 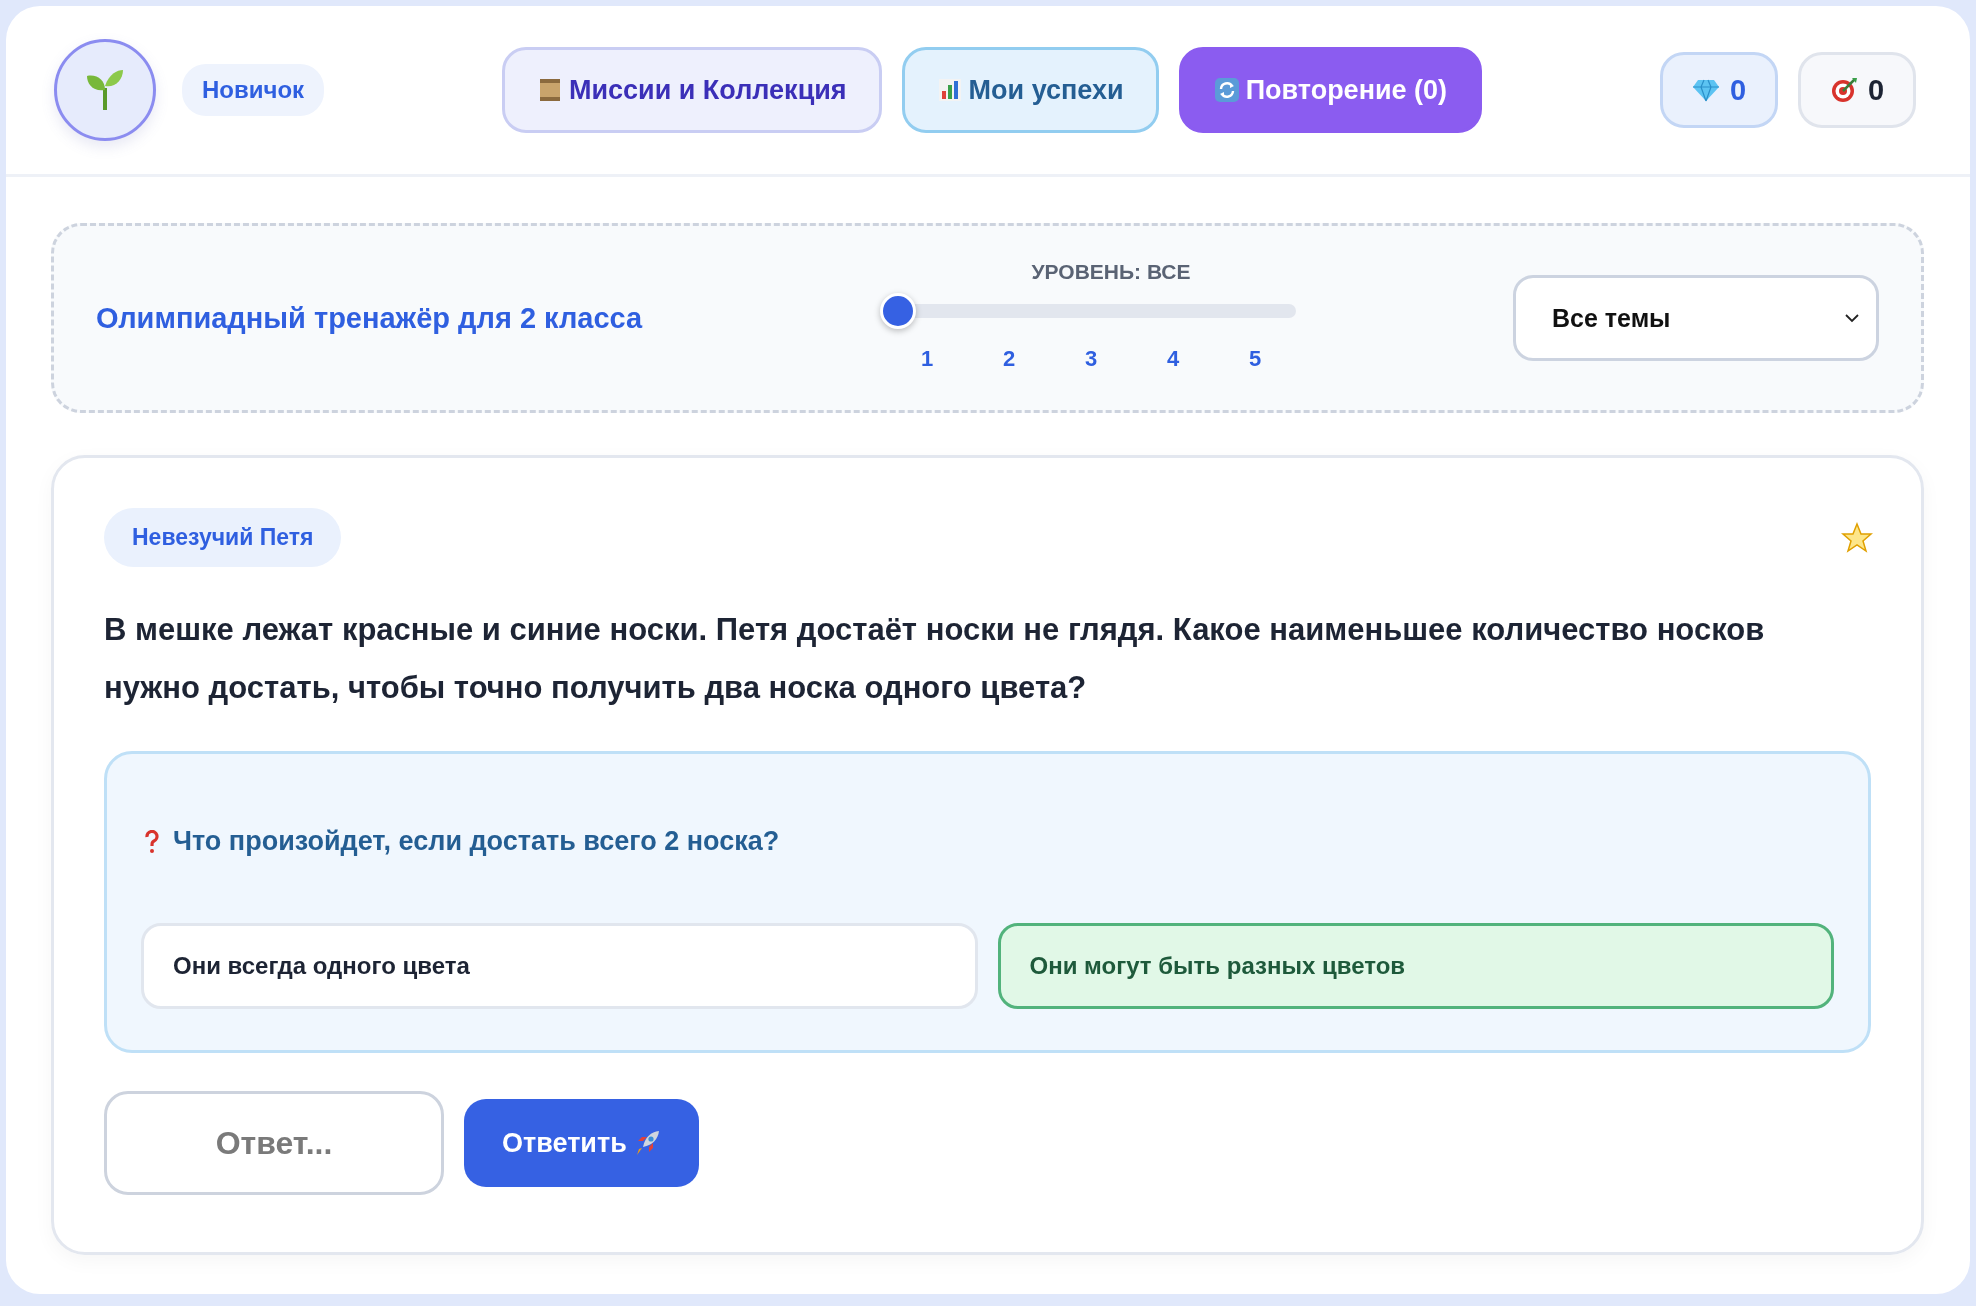 What do you see at coordinates (1415, 966) in the screenshot?
I see `answer-option: Они могут быть разных цветов` at bounding box center [1415, 966].